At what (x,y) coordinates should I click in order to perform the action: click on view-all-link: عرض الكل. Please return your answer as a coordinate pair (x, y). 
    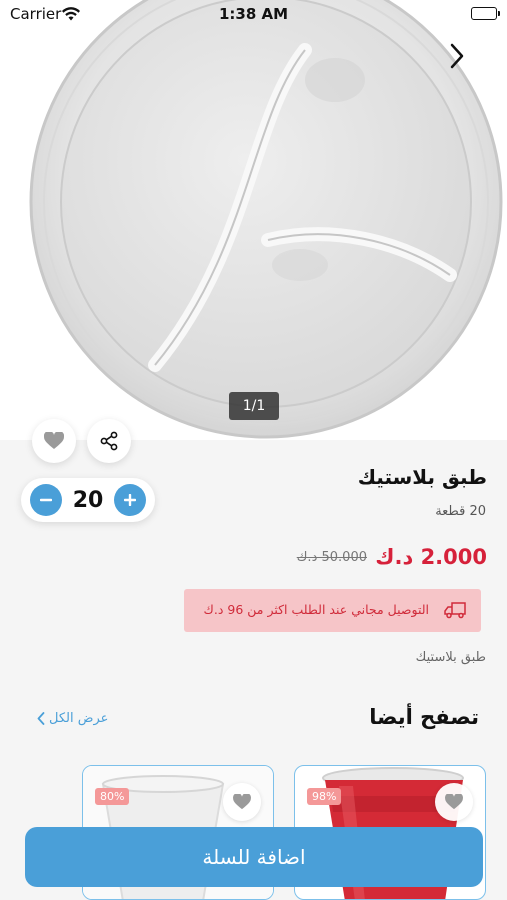
    Looking at the image, I should click on (72, 718).